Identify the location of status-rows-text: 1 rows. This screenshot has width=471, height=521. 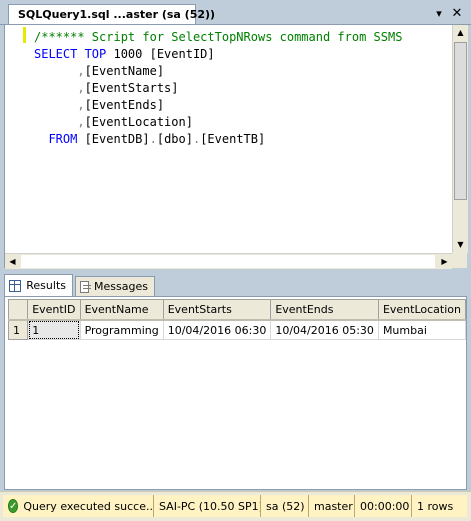
(435, 506).